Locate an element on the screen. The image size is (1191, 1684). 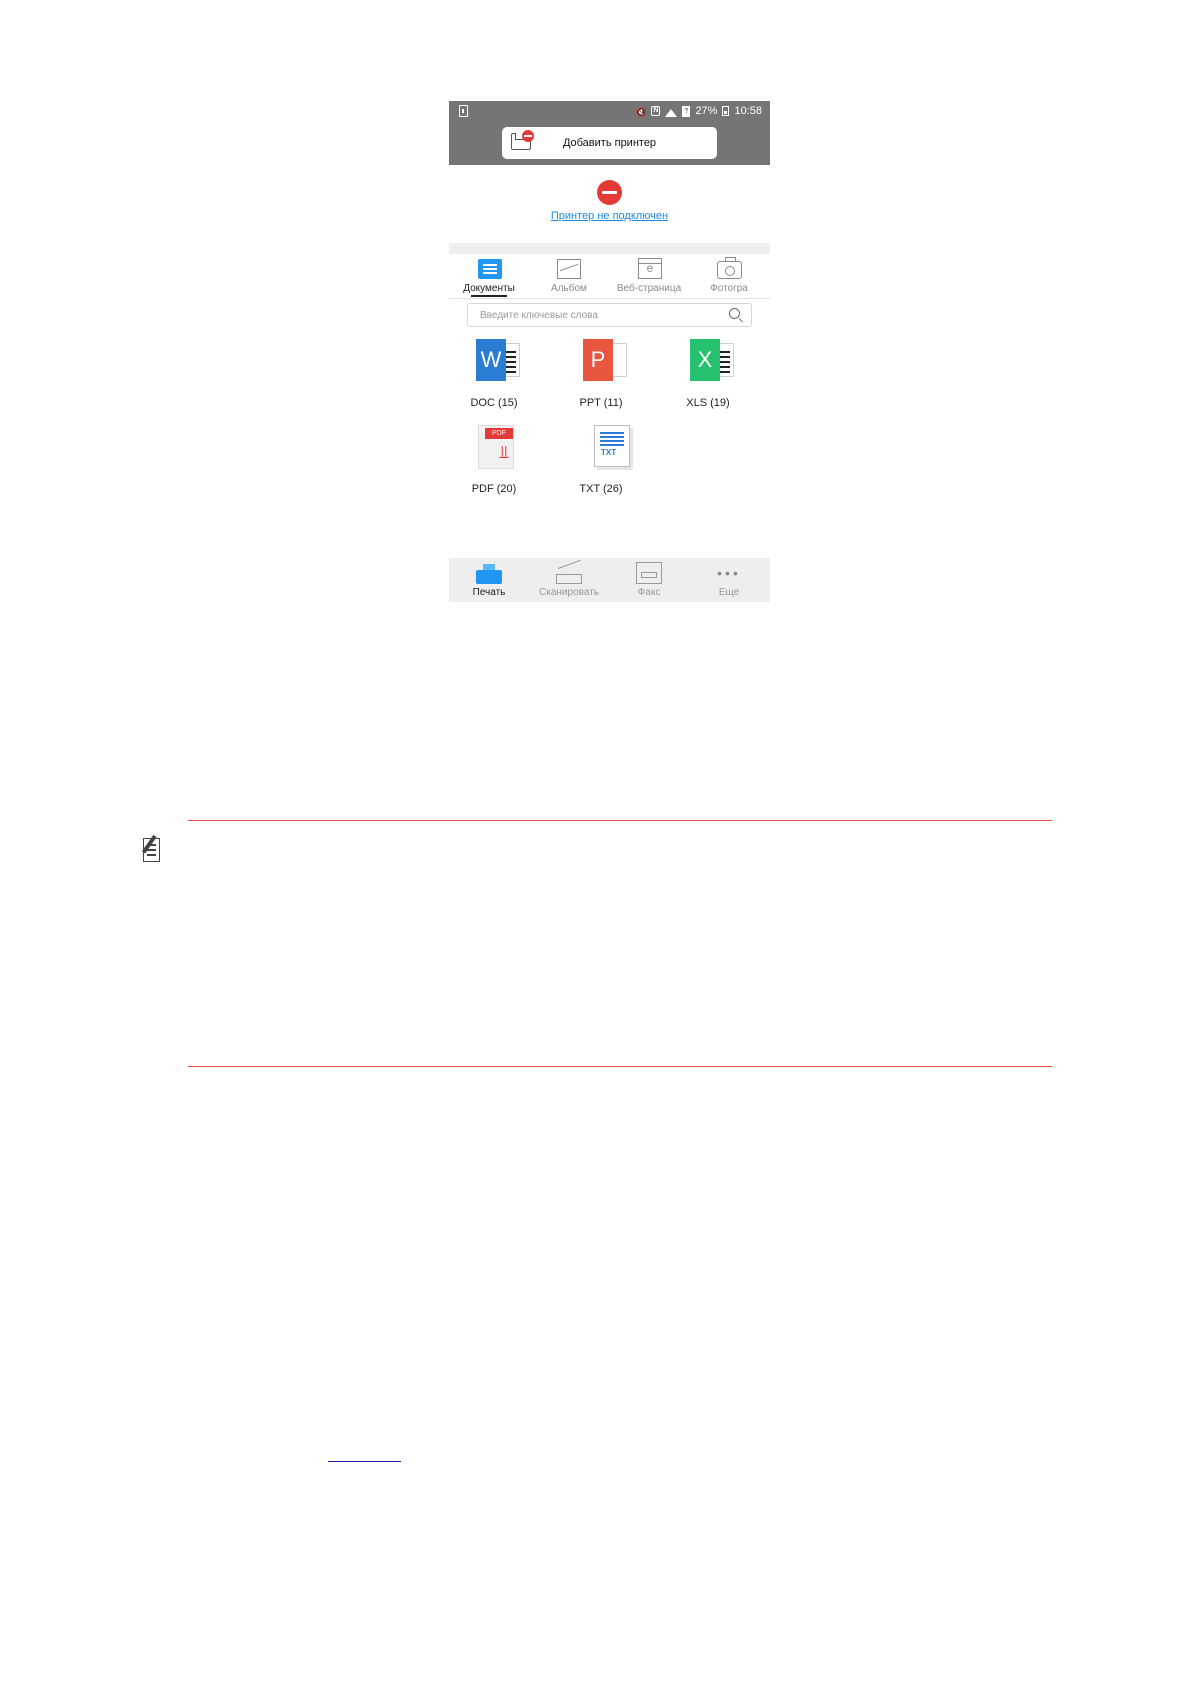
header: Добавить принтер is located at coordinates (609, 144).